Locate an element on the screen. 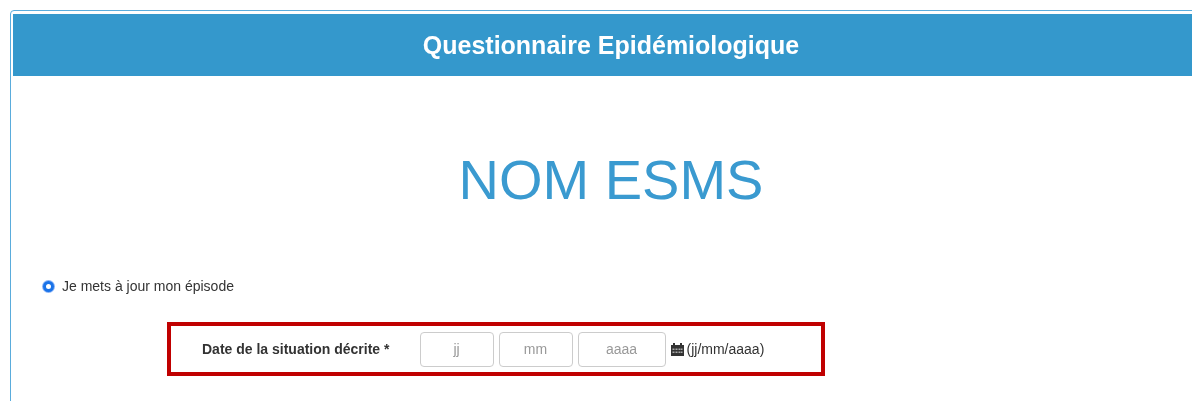  date-input: jj is located at coordinates (456, 349).